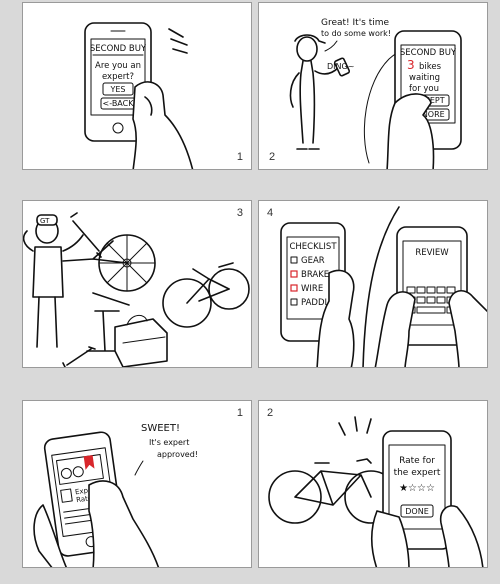  I want to click on cap-text: GT, so click(45, 221).